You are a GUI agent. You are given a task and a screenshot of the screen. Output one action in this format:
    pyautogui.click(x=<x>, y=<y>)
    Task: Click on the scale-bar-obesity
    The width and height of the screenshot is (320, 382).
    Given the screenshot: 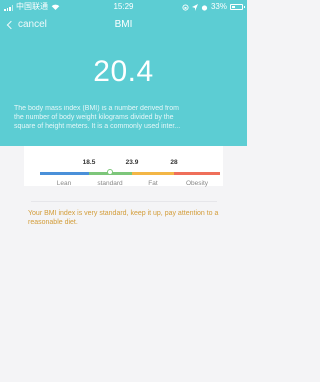 What is the action you would take?
    pyautogui.click(x=197, y=173)
    